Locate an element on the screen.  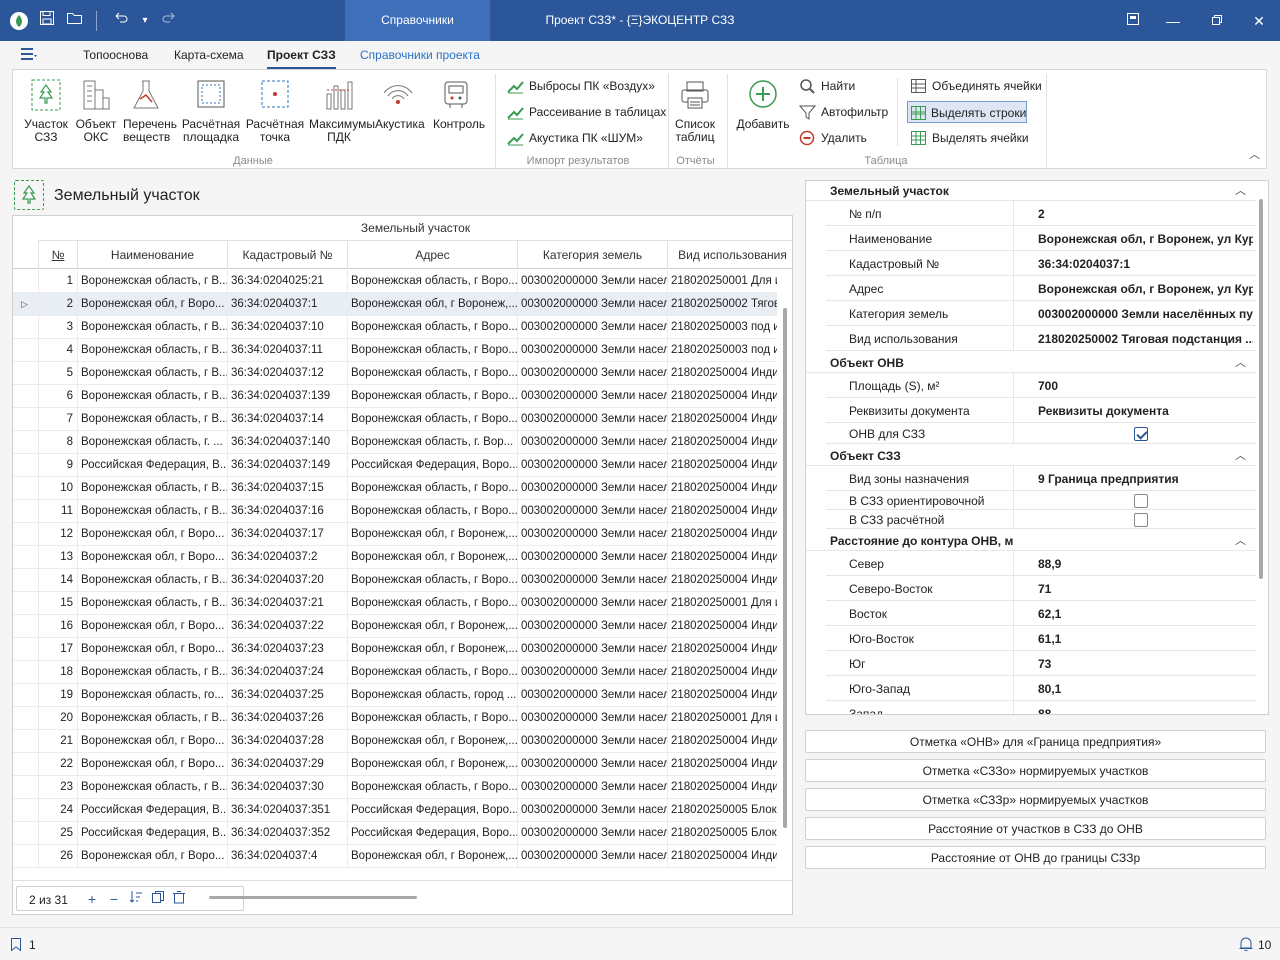
table-cell: 36:34:0204037:10 is located at coordinates (287, 327).